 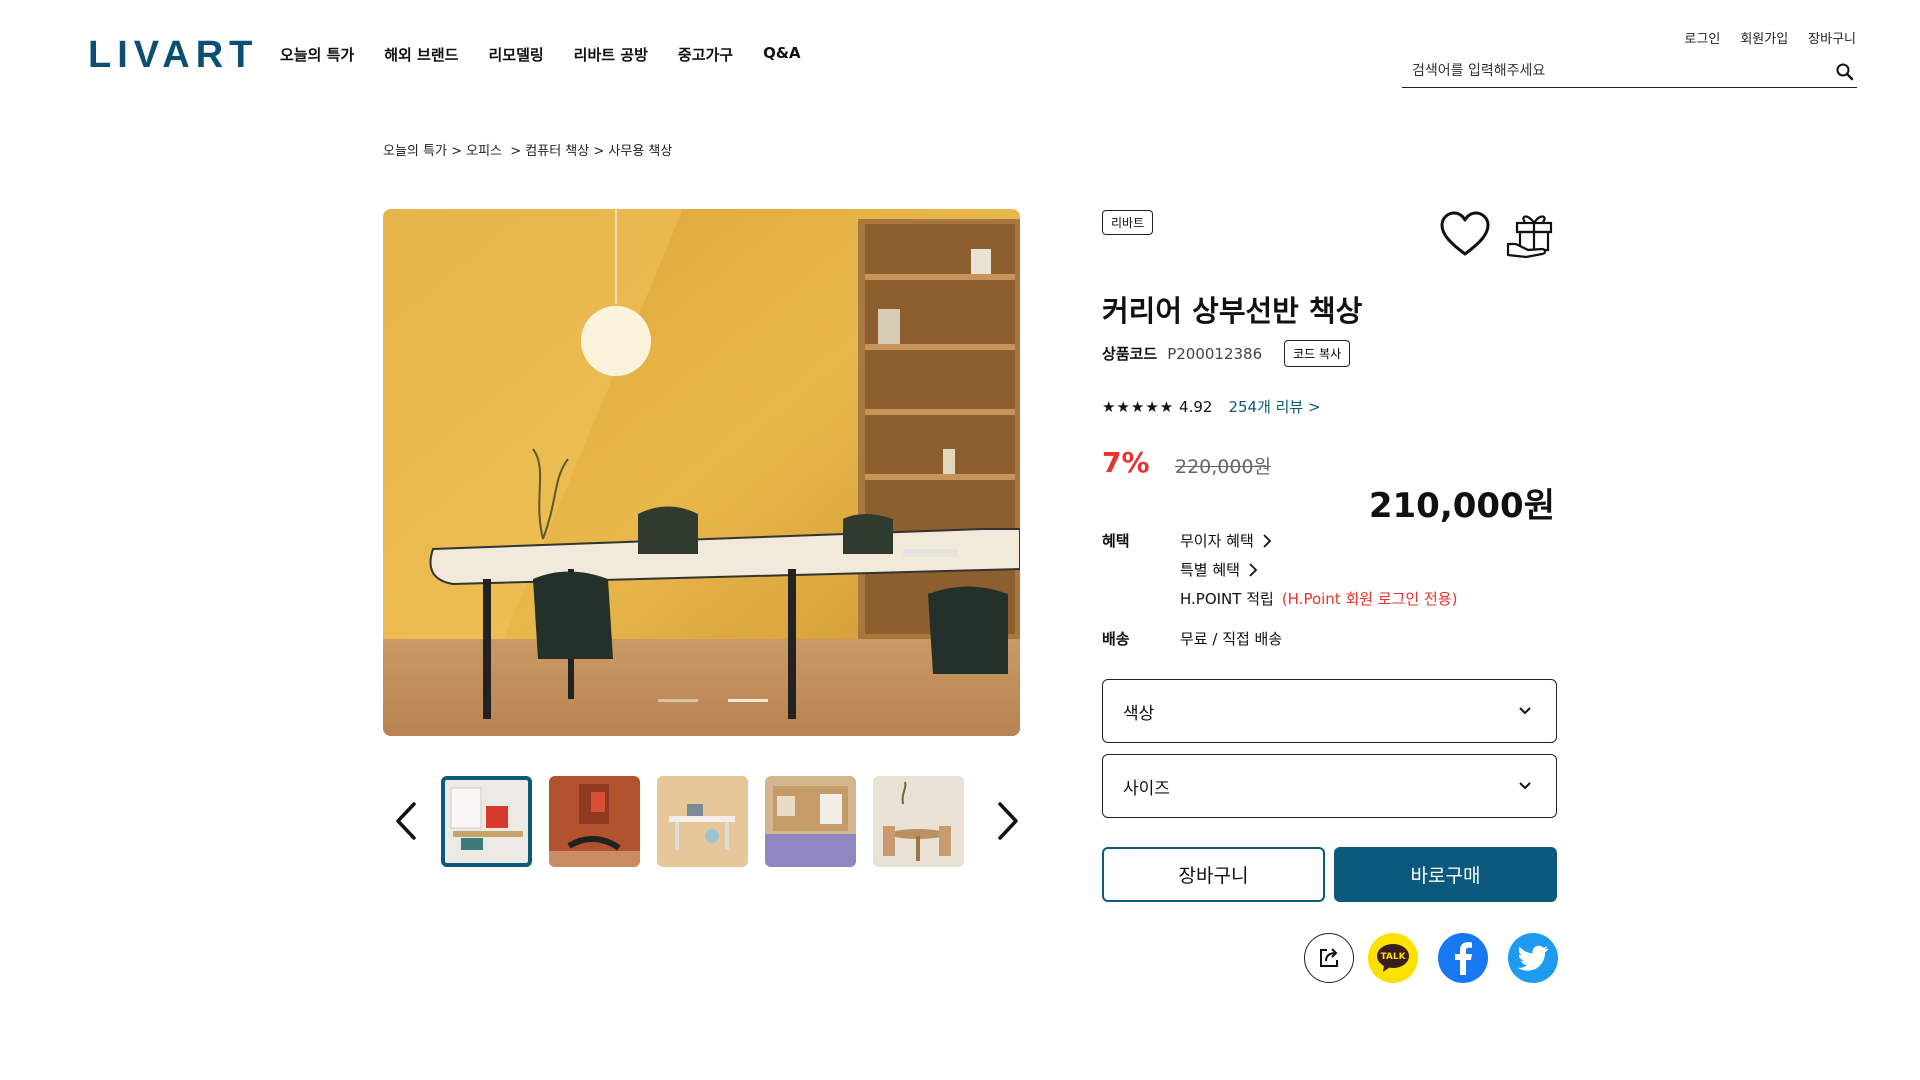 I want to click on twitter-share-icon, so click(x=1533, y=958).